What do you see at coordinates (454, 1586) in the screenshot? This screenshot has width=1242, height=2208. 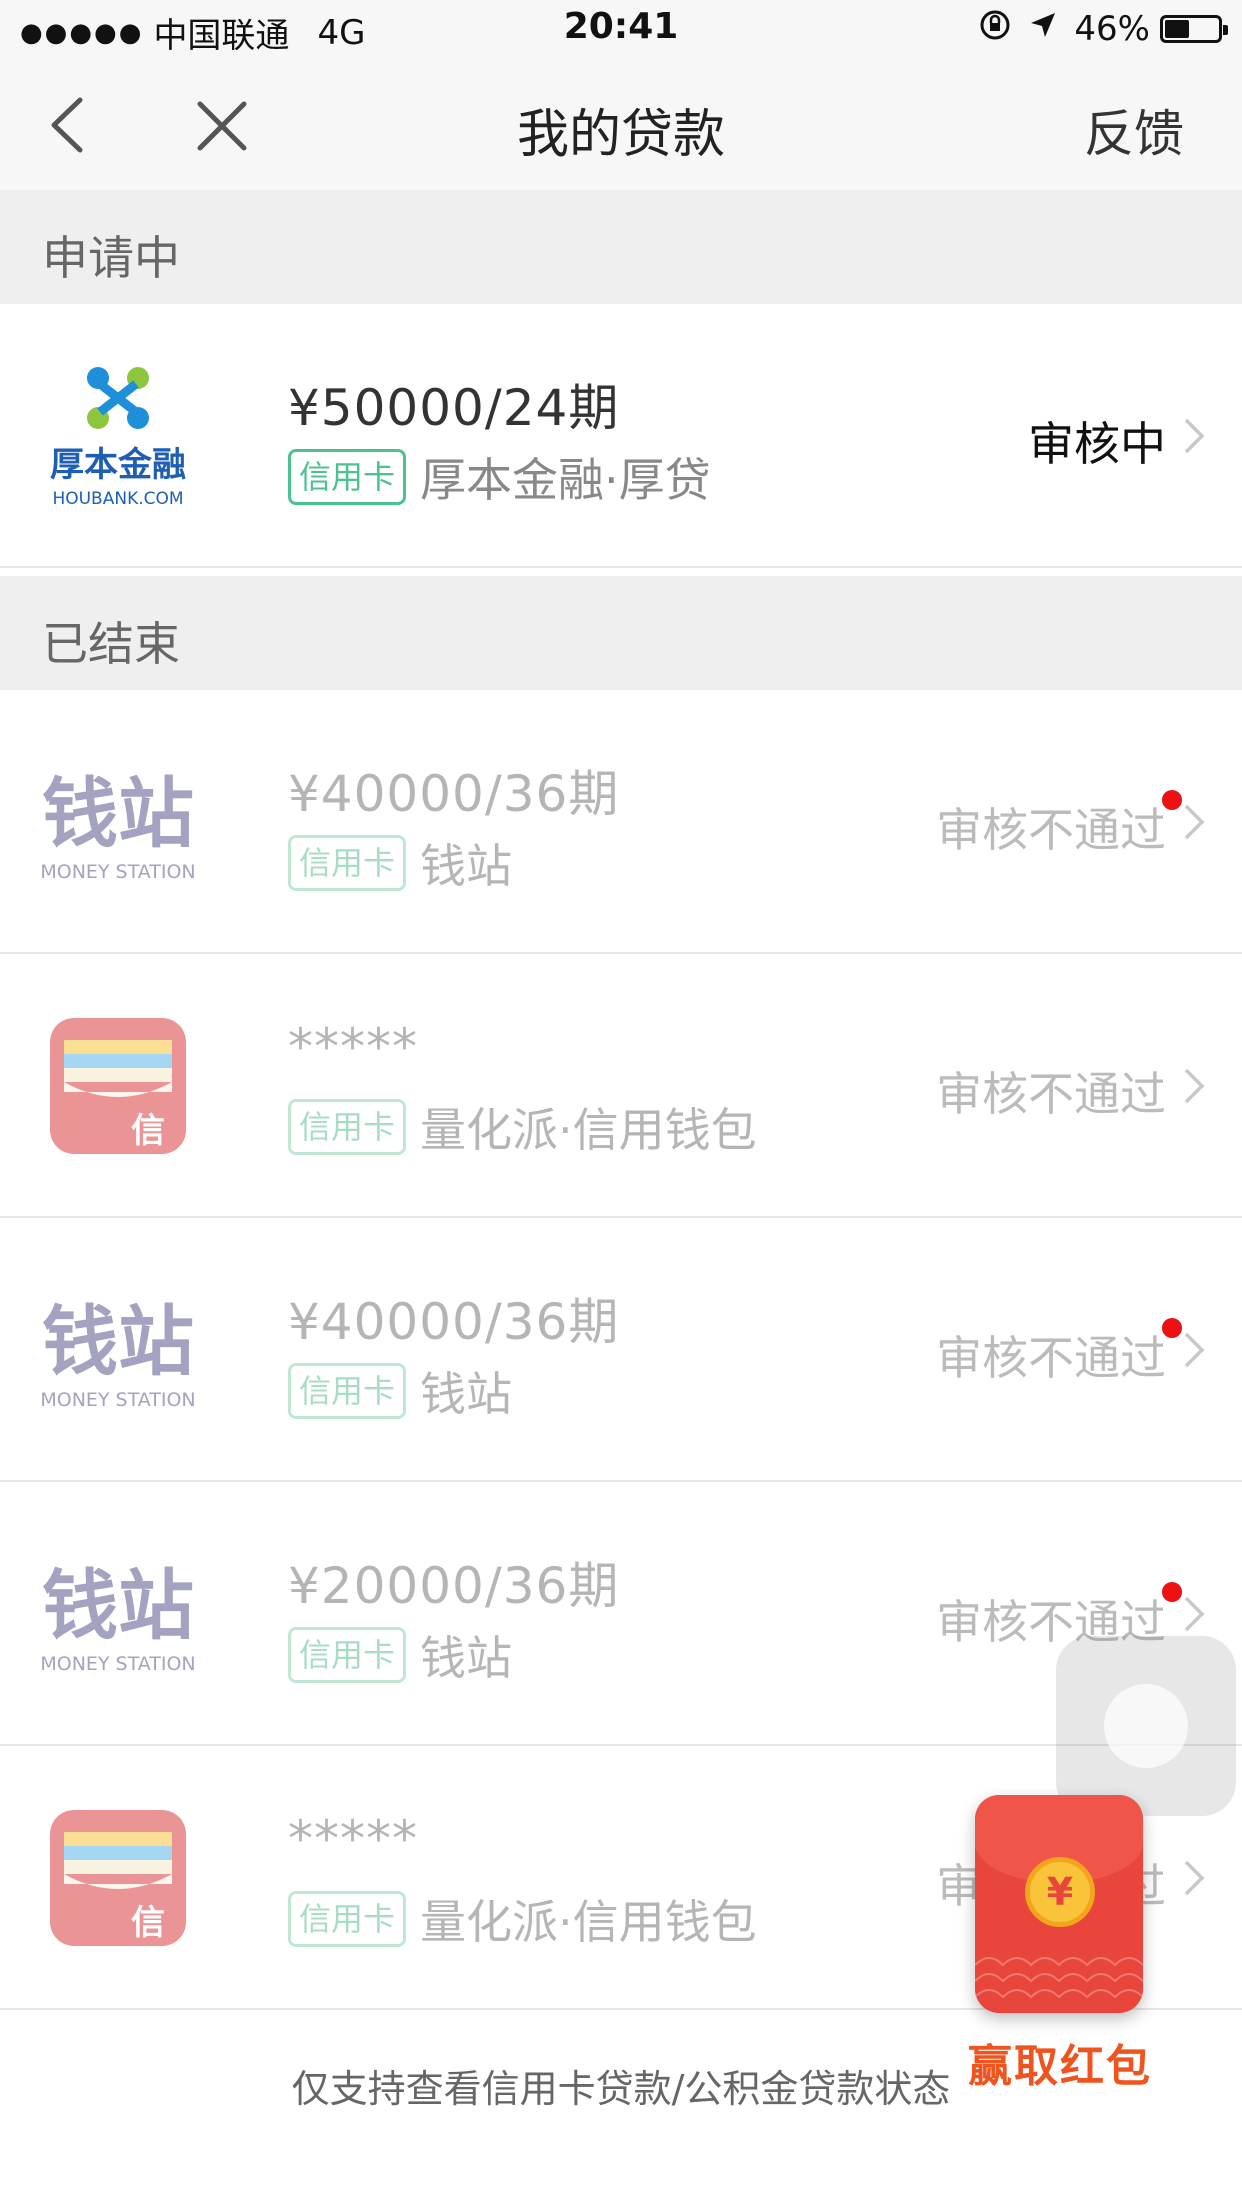 I see `loan-amount: ¥20000/36期` at bounding box center [454, 1586].